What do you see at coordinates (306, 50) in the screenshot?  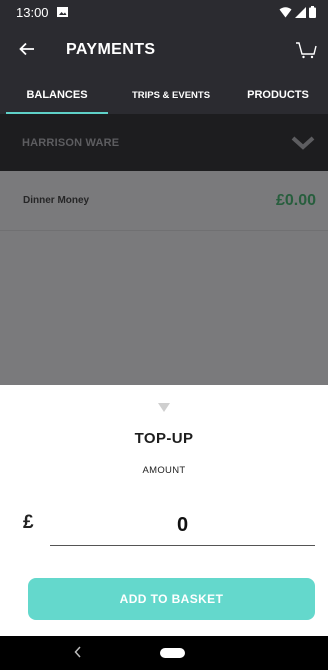 I see `cart-icon` at bounding box center [306, 50].